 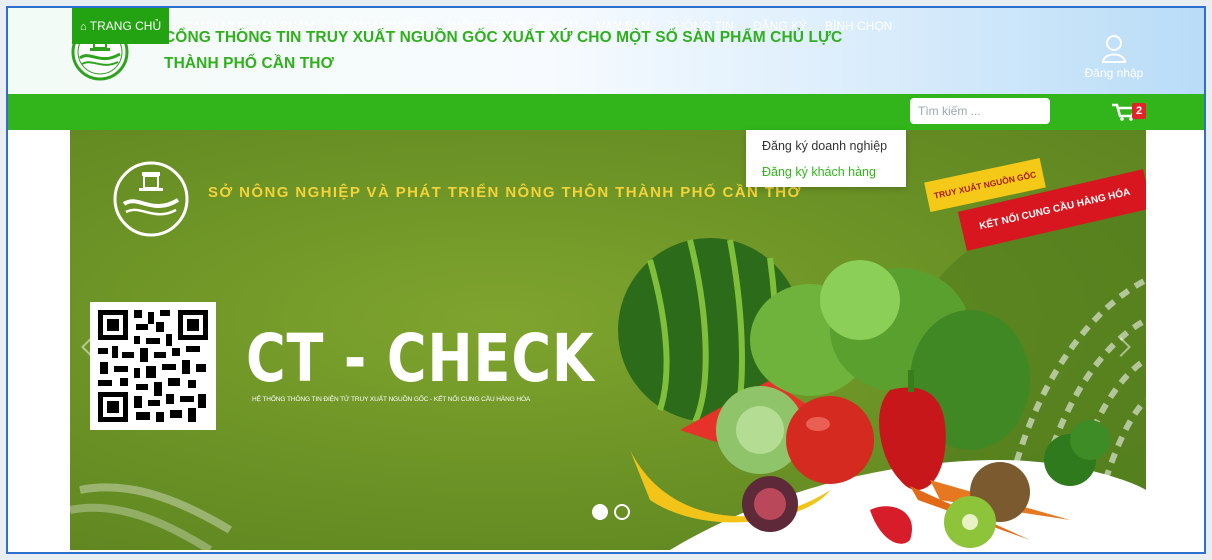 I want to click on nav-item-vote: BÌNH CHỌN, so click(x=858, y=26).